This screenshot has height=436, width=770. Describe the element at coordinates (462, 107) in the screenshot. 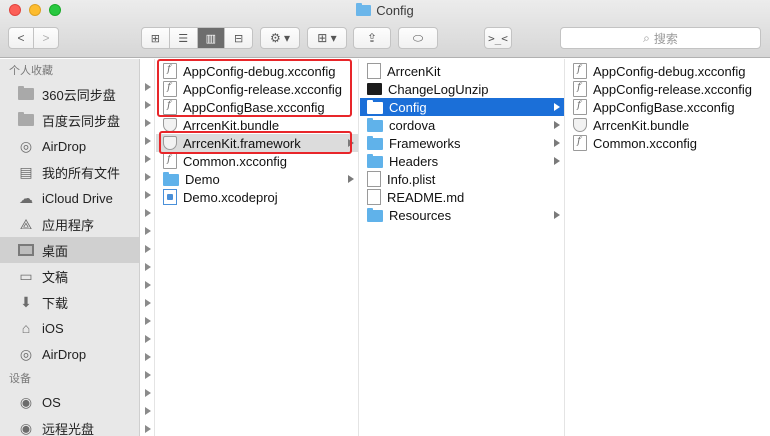

I see `list-item-selected: Config` at that location.